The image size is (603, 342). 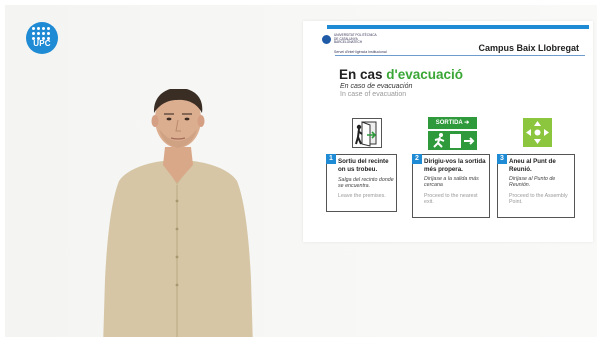 I want to click on step-text-catalan: Aneu al Punt de Reunió., so click(x=532, y=165).